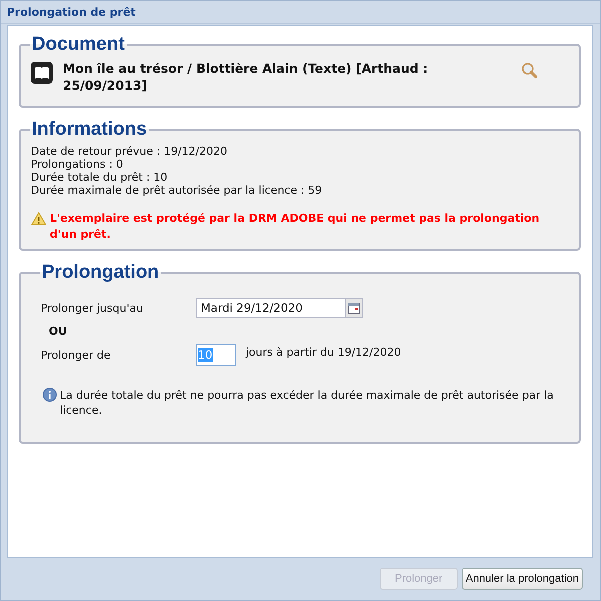 This screenshot has height=601, width=601. Describe the element at coordinates (129, 151) in the screenshot. I see `info-text: Date de retour prévue : 19/12/2020` at that location.